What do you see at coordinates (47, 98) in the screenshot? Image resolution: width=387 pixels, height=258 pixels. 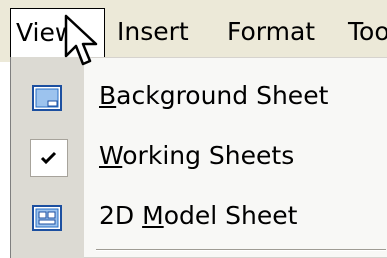 I see `background-sheet-icon` at bounding box center [47, 98].